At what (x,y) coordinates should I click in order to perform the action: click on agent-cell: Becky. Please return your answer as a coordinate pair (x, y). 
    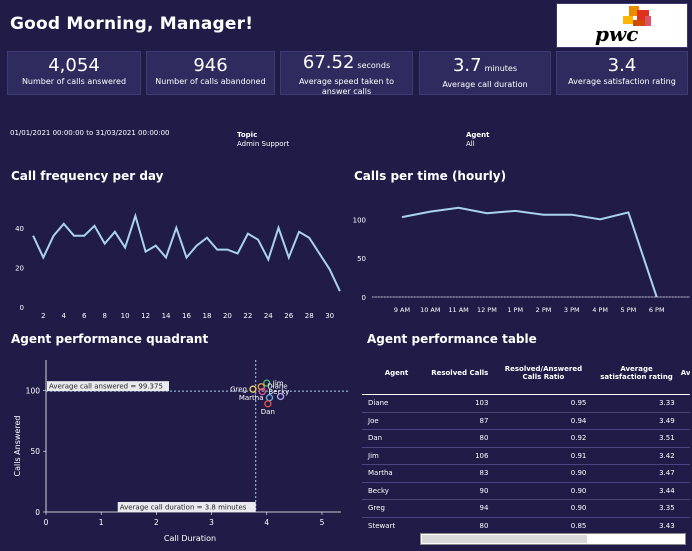
    Looking at the image, I should click on (394, 491).